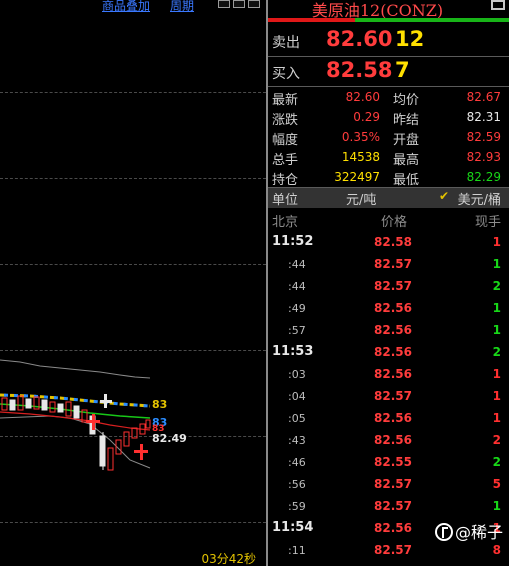 The width and height of the screenshot is (509, 566). I want to click on tick-price: 82.58, so click(393, 242).